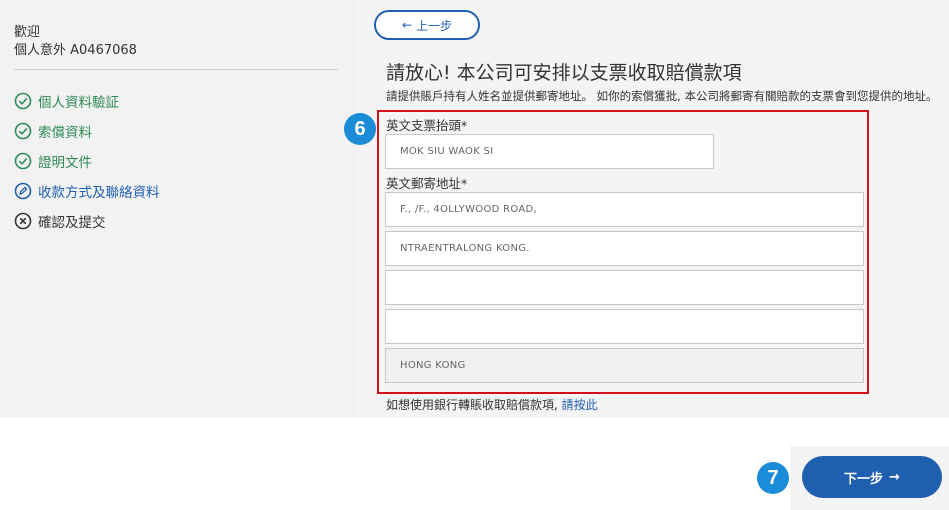 The image size is (949, 510). Describe the element at coordinates (624, 326) in the screenshot. I see `address-line-4-input` at that location.